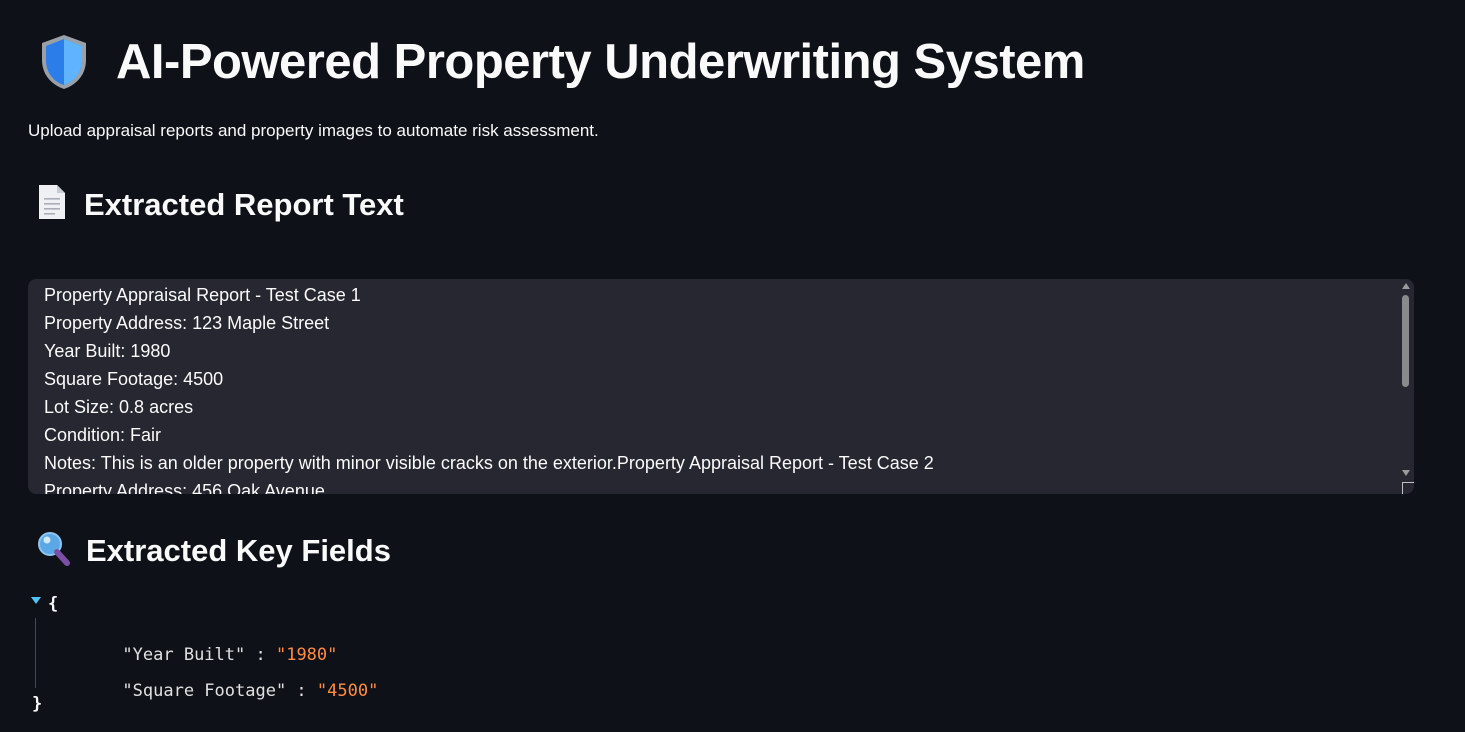  What do you see at coordinates (64, 62) in the screenshot?
I see `shield-icon` at bounding box center [64, 62].